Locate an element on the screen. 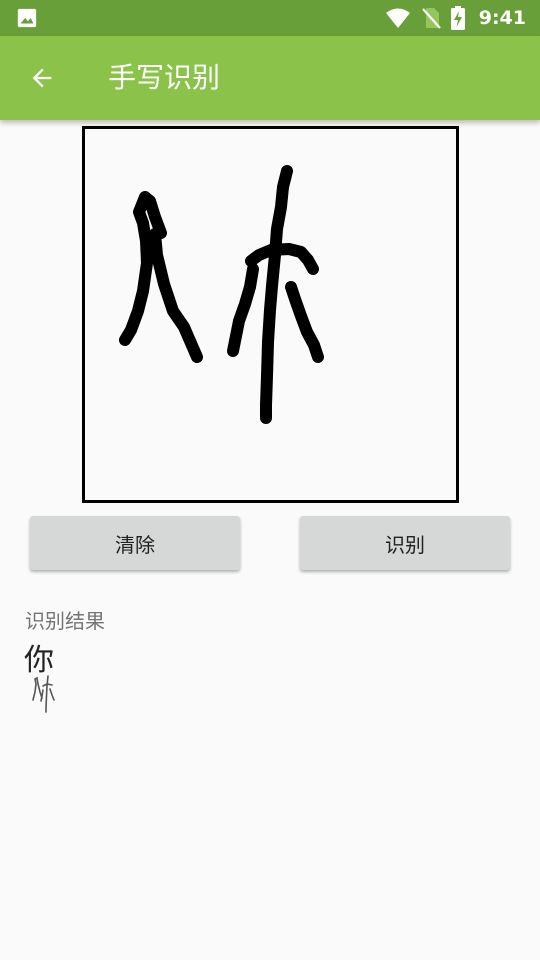 The image size is (540, 960). result-text: 你 is located at coordinates (39, 660).